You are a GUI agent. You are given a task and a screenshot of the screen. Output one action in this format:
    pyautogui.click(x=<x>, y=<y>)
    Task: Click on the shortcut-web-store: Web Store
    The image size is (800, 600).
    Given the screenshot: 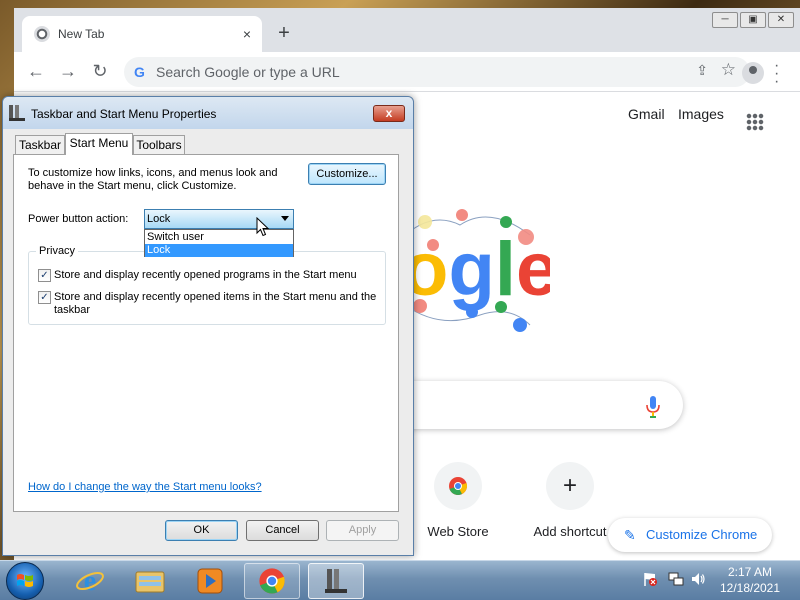 What is the action you would take?
    pyautogui.click(x=458, y=500)
    